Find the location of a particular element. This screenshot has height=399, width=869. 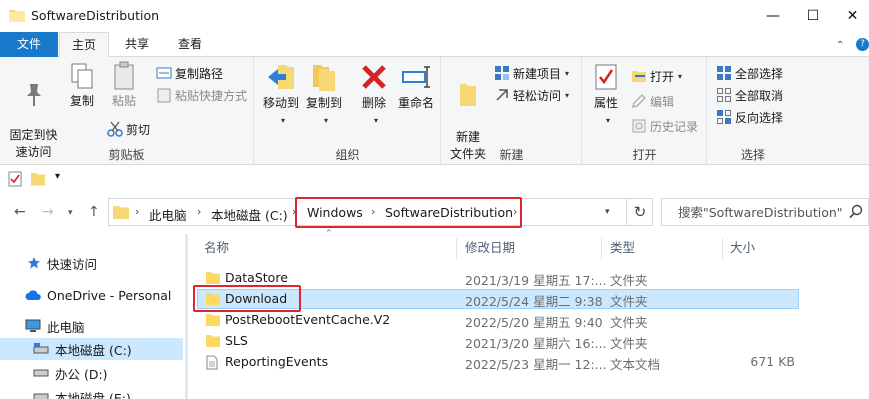

tab-file: 文件 is located at coordinates (29, 44).